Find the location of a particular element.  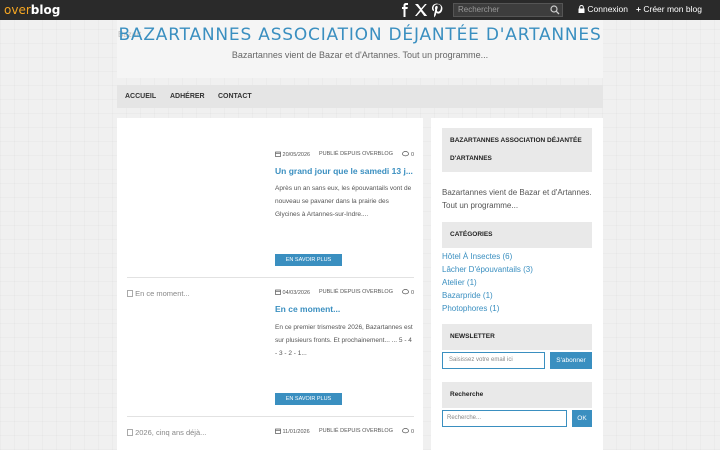

login-label: Connexion is located at coordinates (608, 9).